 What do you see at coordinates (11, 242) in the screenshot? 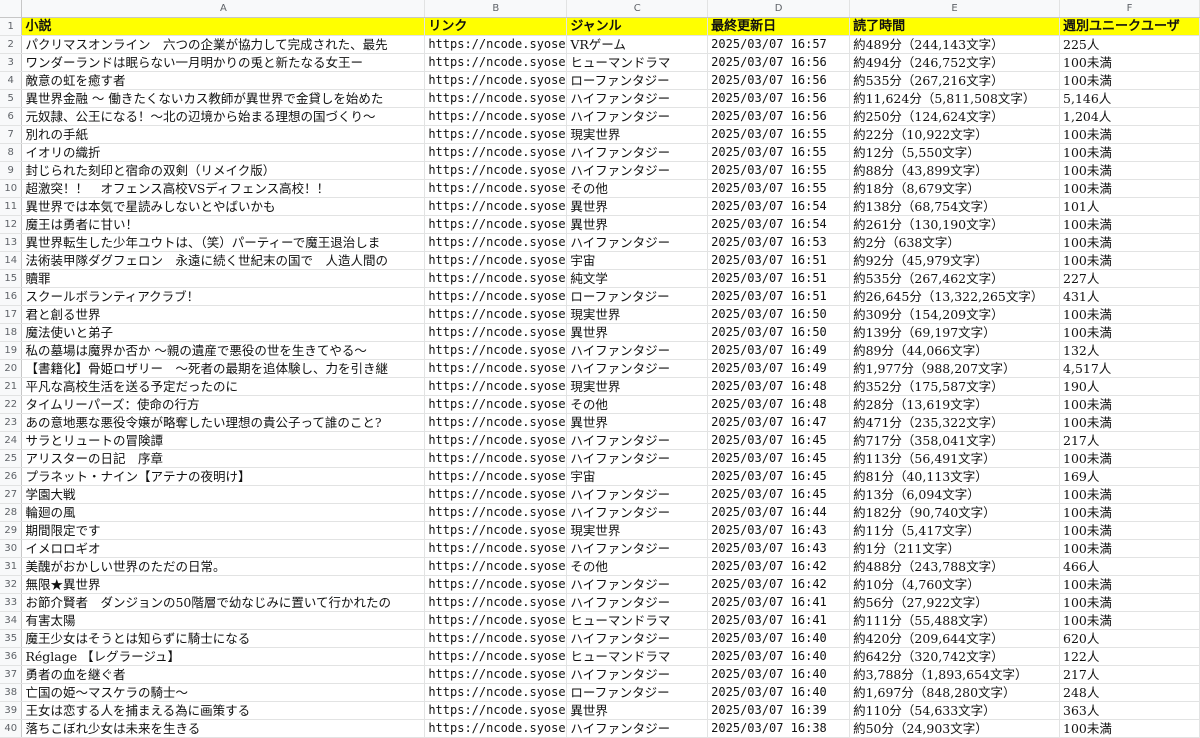
I see `row-number: 13` at bounding box center [11, 242].